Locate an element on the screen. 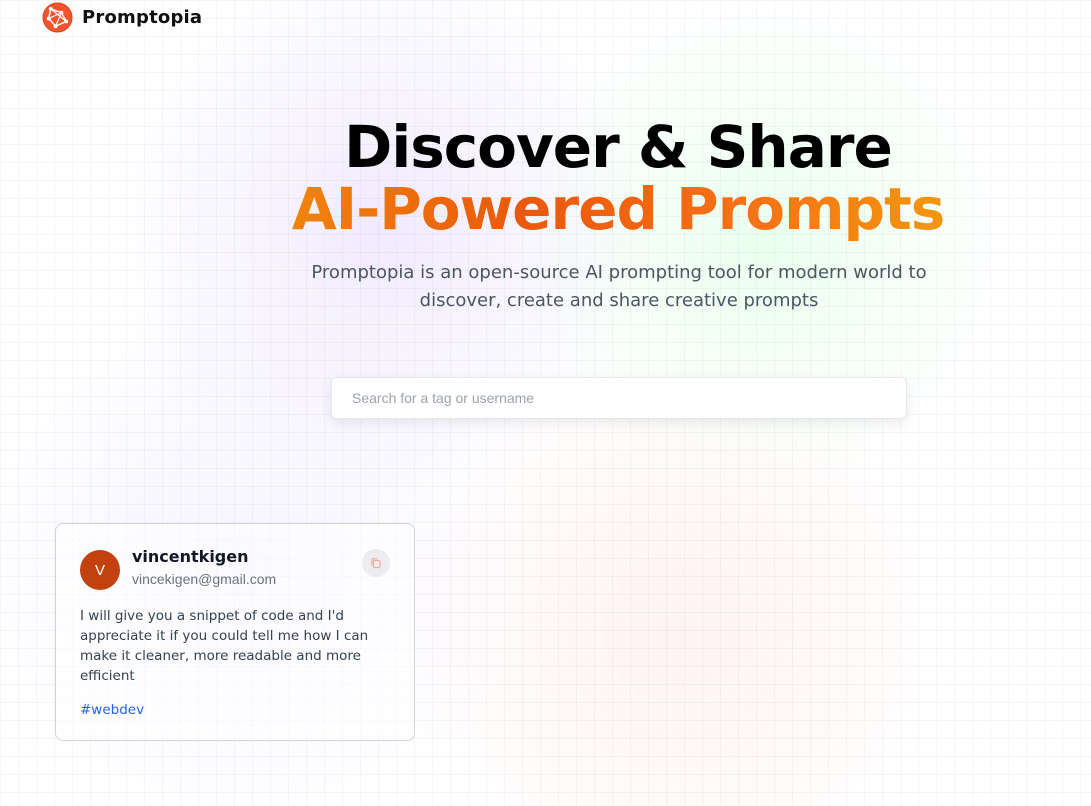 The width and height of the screenshot is (1091, 806). globe-network-icon is located at coordinates (57, 17).